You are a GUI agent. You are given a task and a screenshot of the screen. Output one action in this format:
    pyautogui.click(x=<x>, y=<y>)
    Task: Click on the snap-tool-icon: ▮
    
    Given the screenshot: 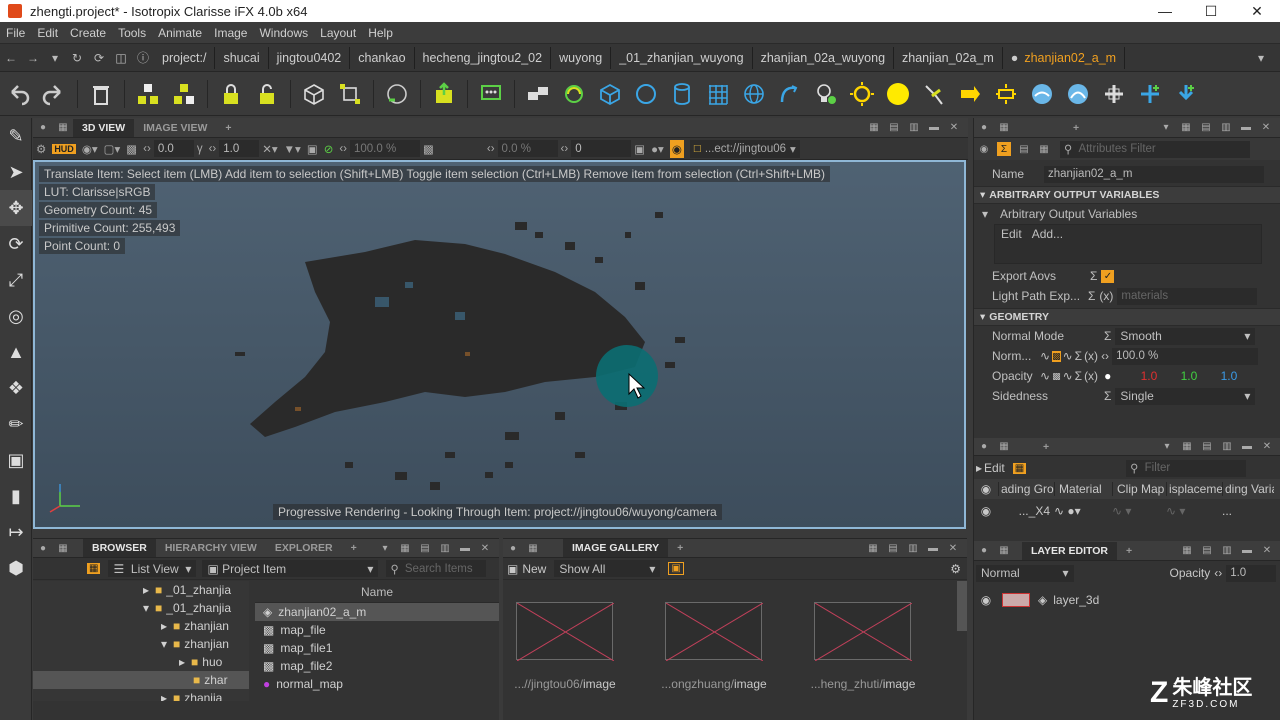 What is the action you would take?
    pyautogui.click(x=16, y=496)
    